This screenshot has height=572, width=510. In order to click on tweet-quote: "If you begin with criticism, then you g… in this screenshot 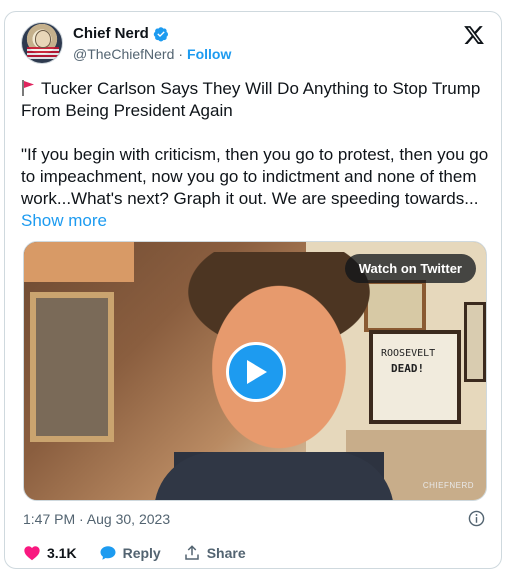, I will do `click(255, 176)`.